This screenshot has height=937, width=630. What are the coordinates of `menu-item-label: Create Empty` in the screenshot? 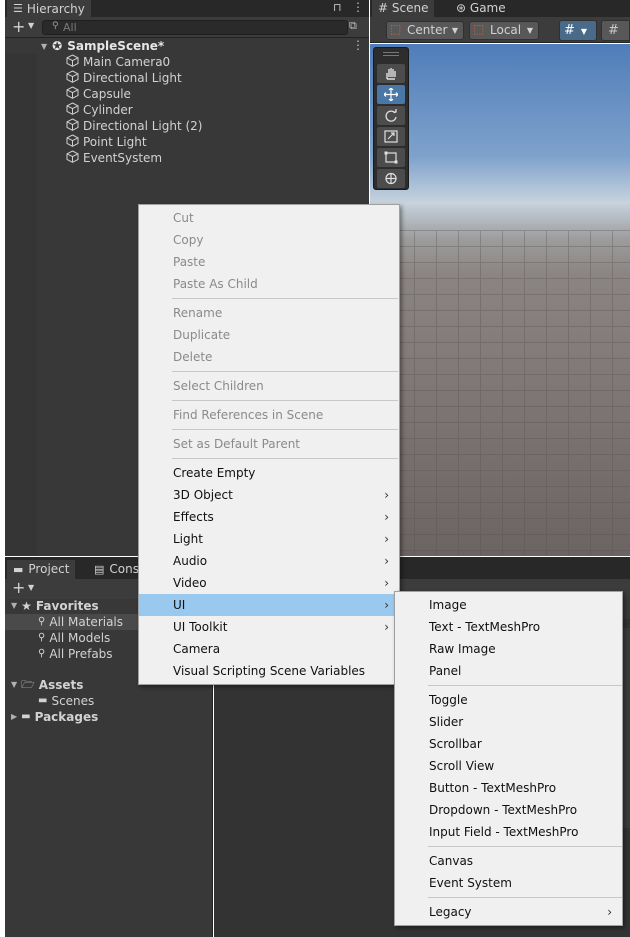 It's located at (214, 473).